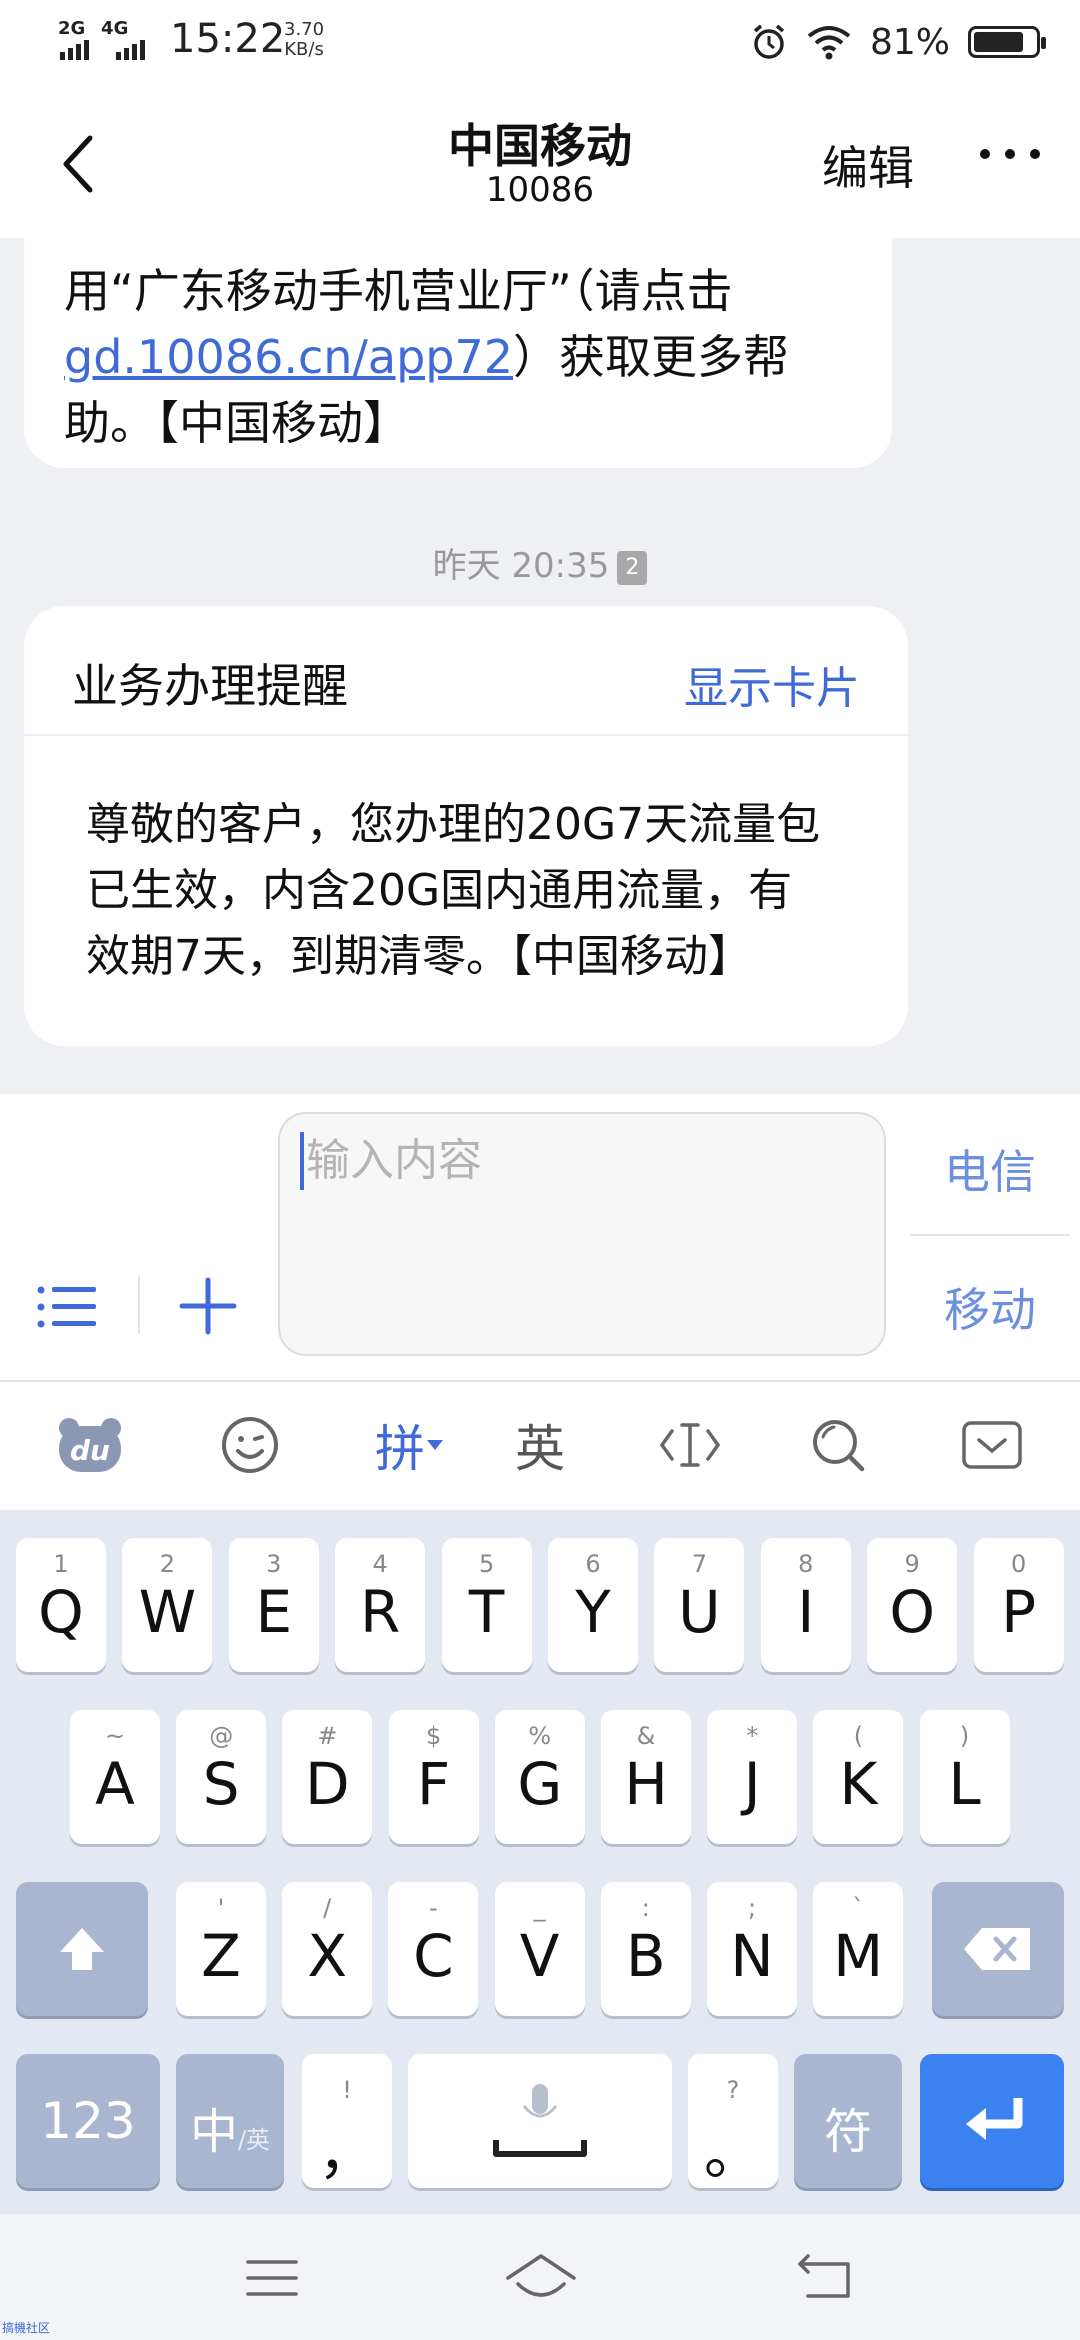 This screenshot has height=2340, width=1080. I want to click on key-r: 4R, so click(380, 1605).